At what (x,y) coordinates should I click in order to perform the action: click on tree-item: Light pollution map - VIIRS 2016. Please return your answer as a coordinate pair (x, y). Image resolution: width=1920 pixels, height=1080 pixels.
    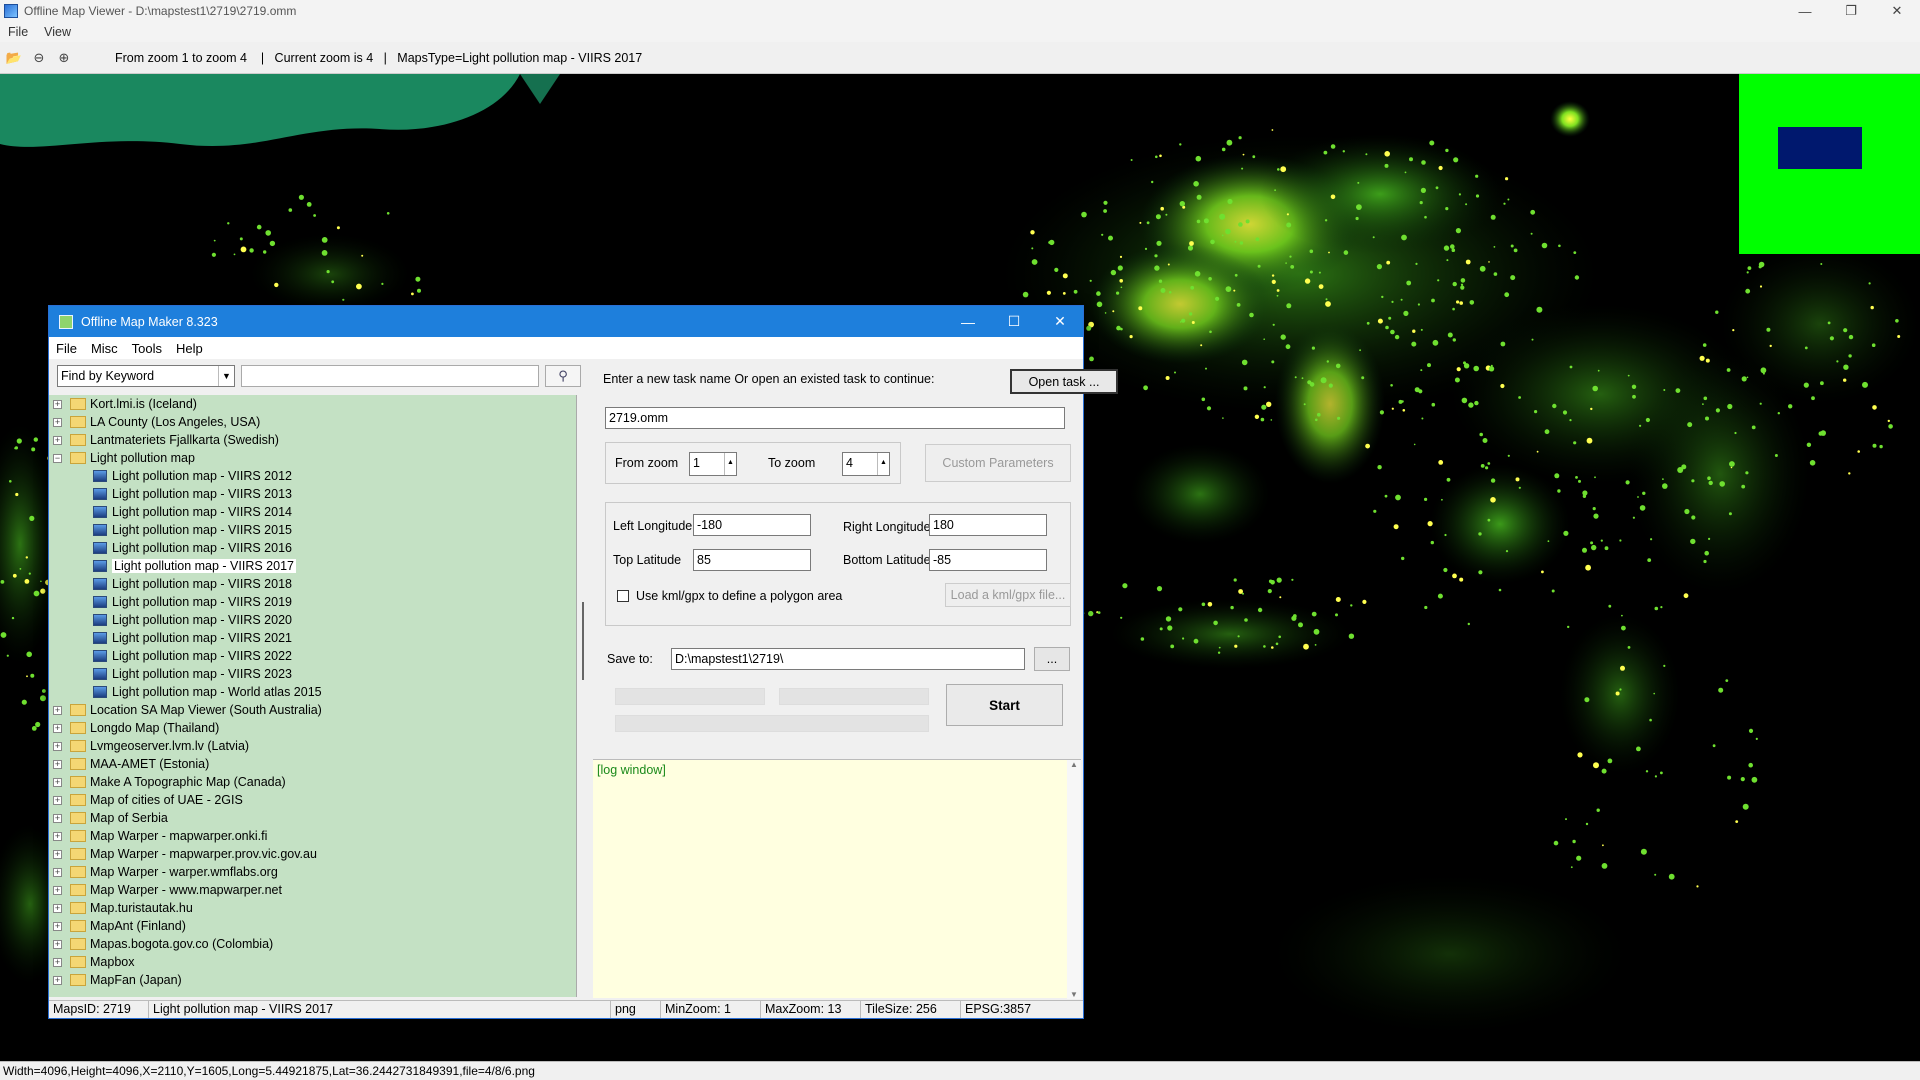
    Looking at the image, I should click on (312, 548).